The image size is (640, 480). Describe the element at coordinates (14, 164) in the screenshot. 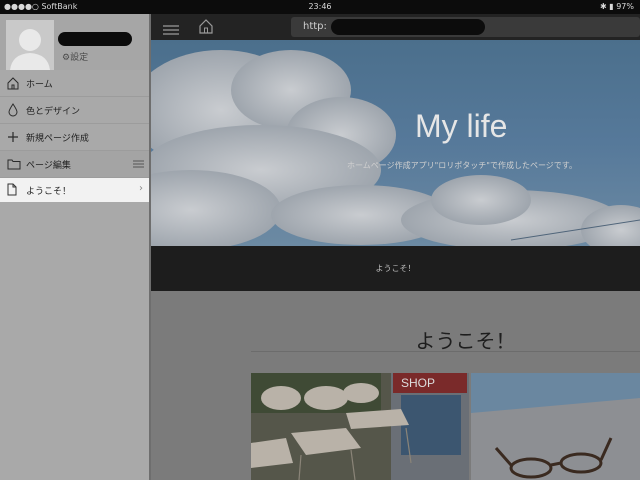

I see `folder-icon` at that location.